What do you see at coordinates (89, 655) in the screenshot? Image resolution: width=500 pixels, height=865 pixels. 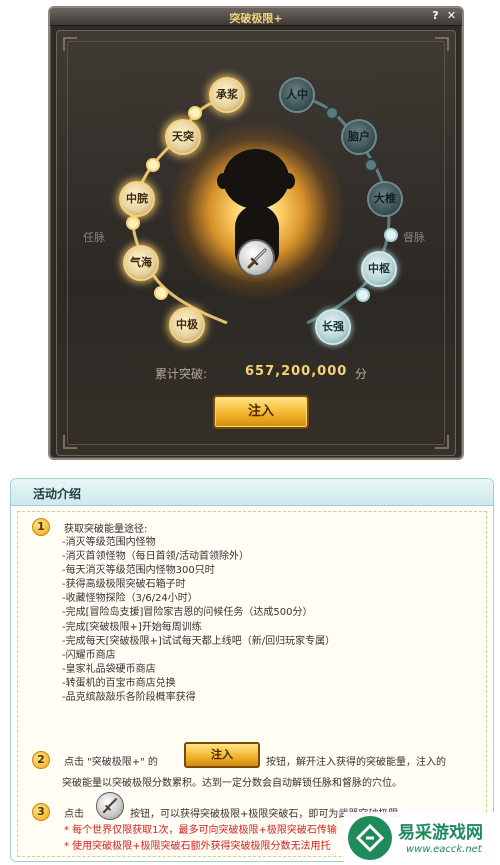 I see `list-item: -闪耀币商店` at bounding box center [89, 655].